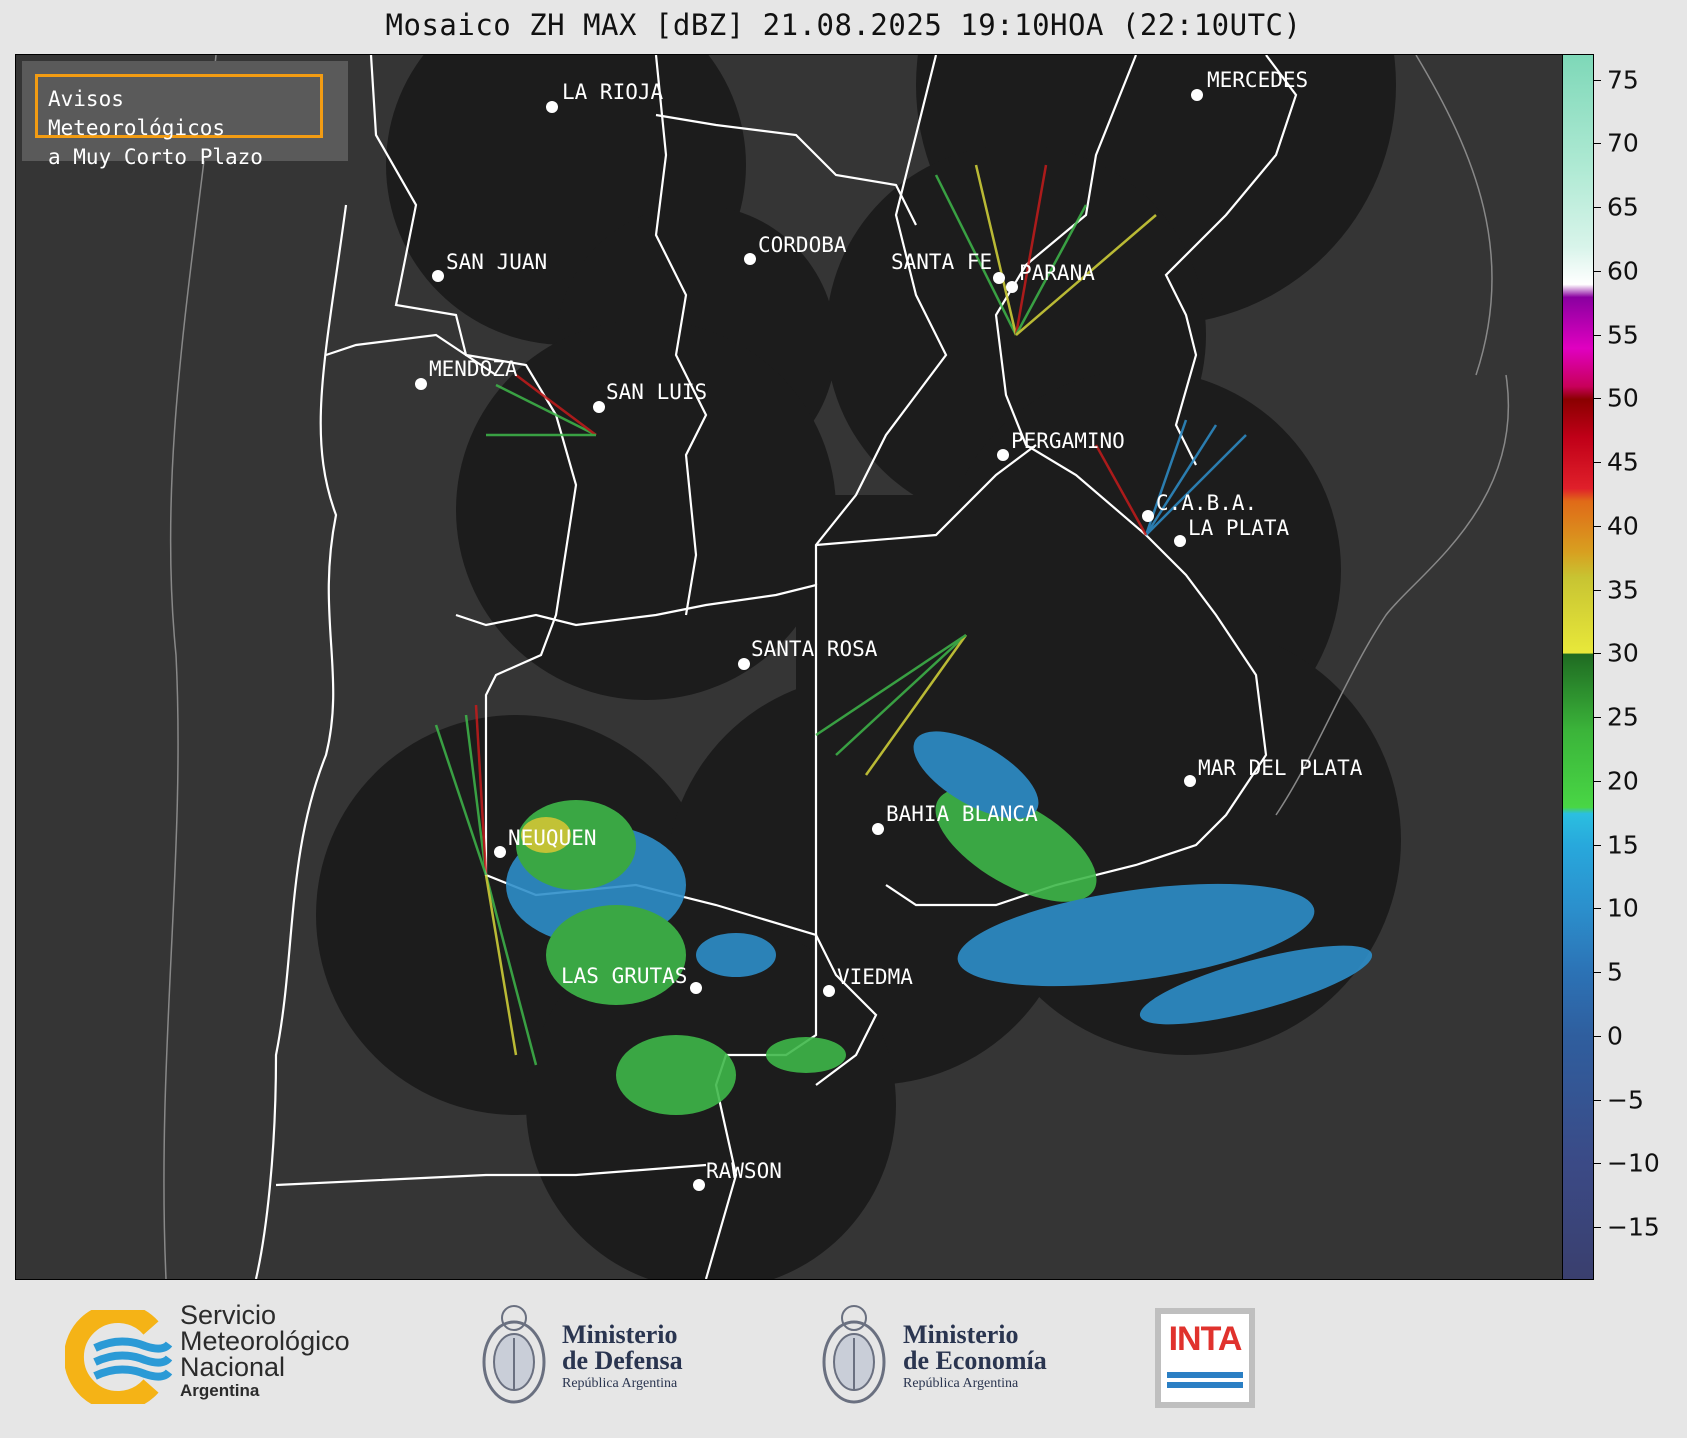 The width and height of the screenshot is (1687, 1438). I want to click on city-label-rawson: RAWSON, so click(744, 1171).